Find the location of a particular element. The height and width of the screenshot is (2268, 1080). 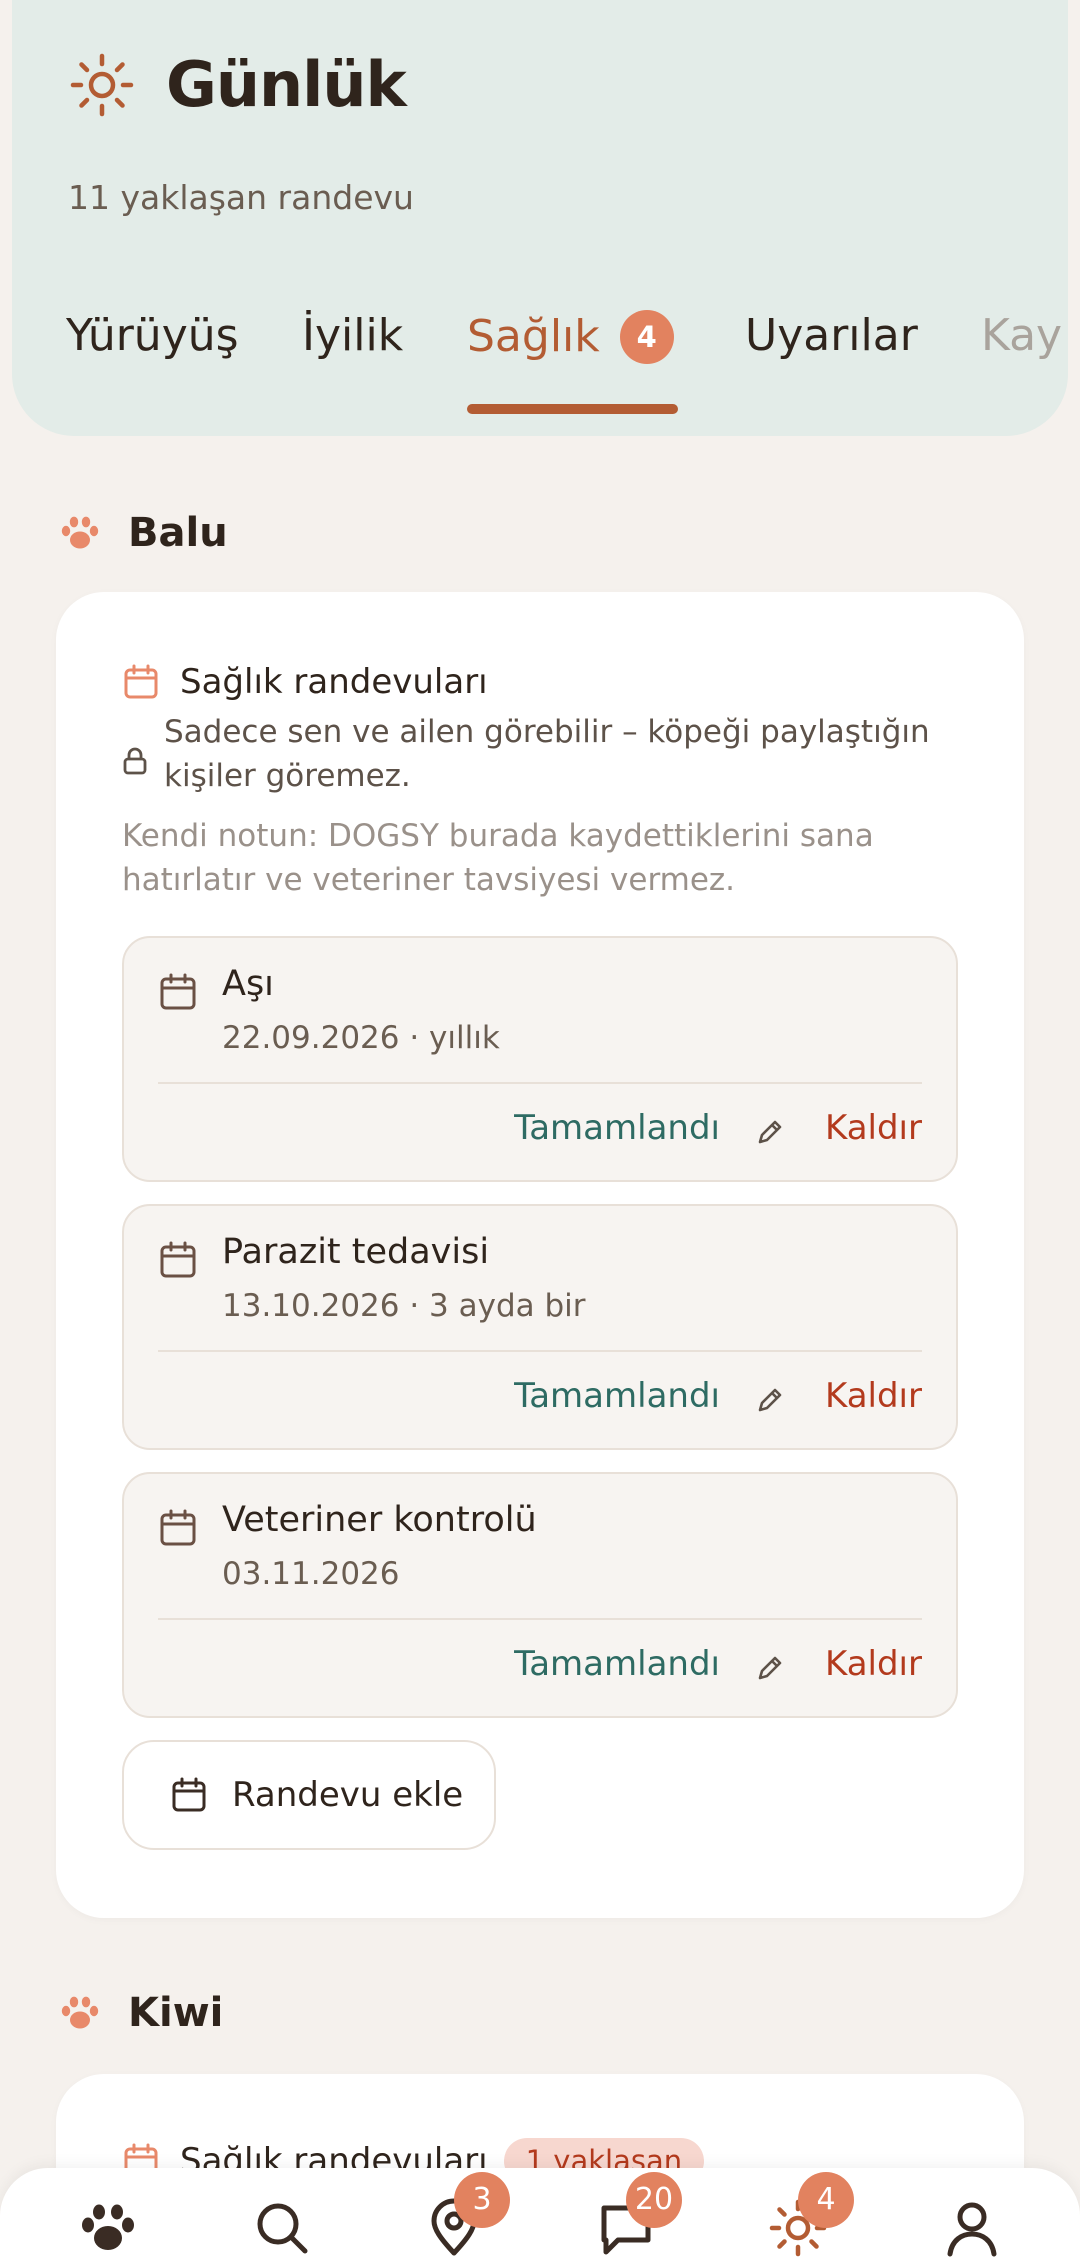

upcoming-count: 11 yaklaşan randevu is located at coordinates (241, 197).